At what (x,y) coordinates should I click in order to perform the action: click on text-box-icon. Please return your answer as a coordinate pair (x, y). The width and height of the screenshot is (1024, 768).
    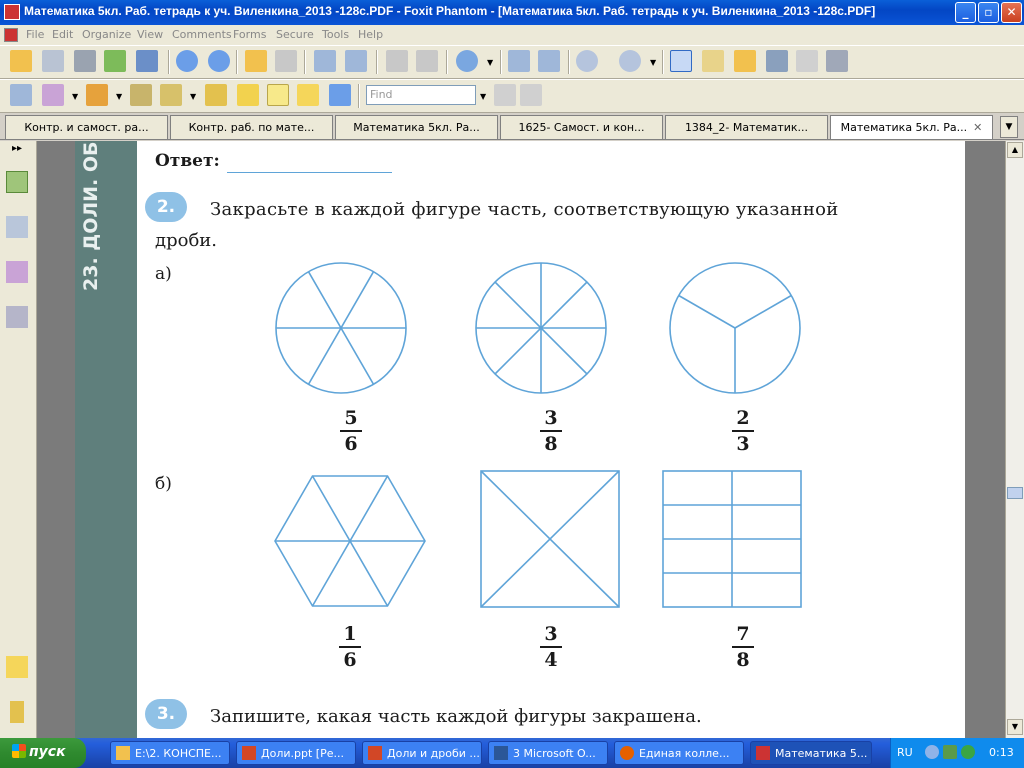
    Looking at the image, I should click on (278, 95).